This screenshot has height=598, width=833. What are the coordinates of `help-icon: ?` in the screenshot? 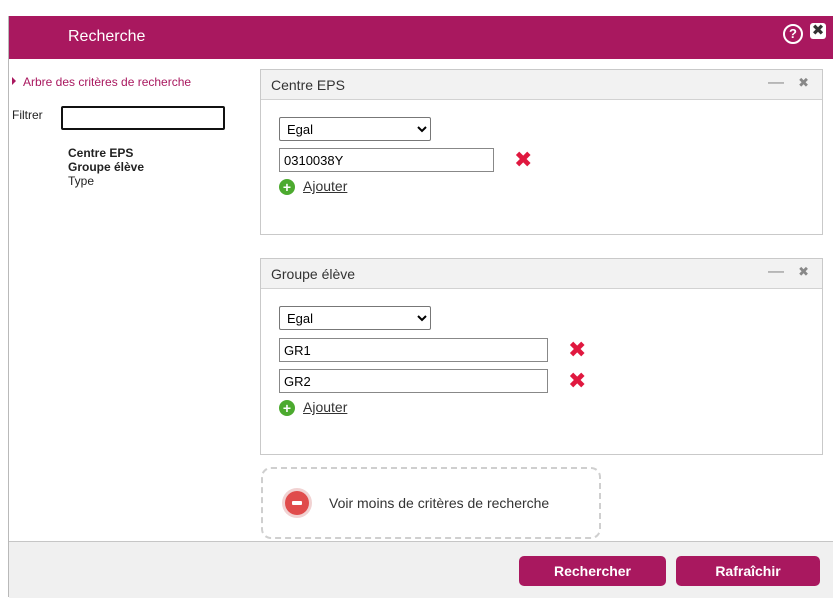 It's located at (793, 34).